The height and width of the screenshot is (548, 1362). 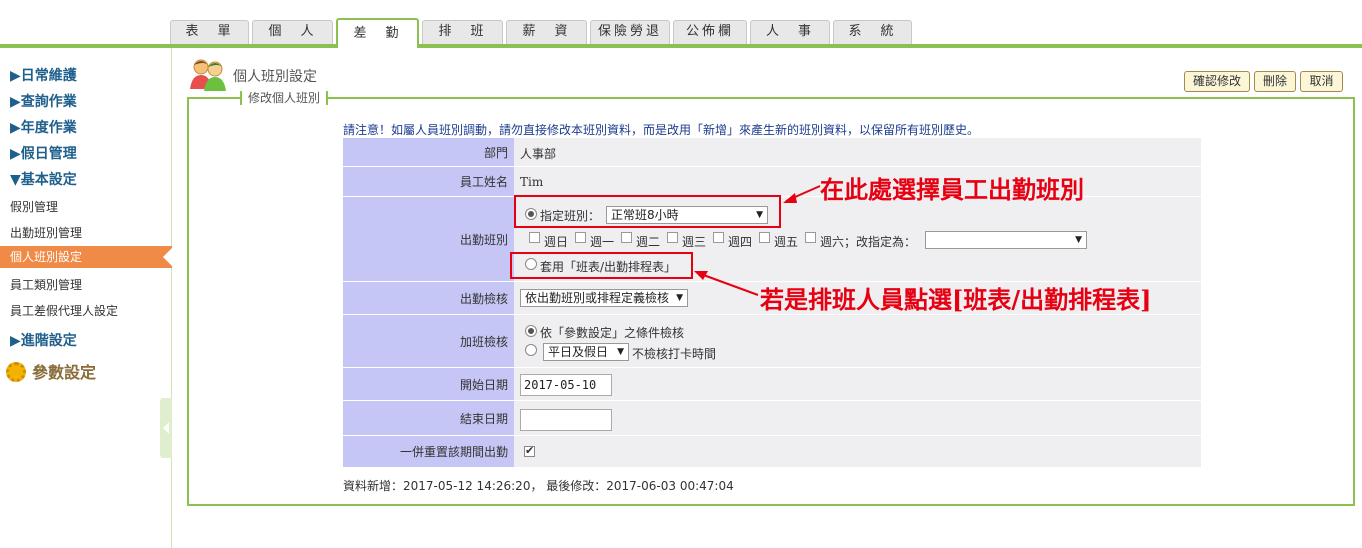 I want to click on sidebar-item-annual: ▶年度作業, so click(x=43, y=127).